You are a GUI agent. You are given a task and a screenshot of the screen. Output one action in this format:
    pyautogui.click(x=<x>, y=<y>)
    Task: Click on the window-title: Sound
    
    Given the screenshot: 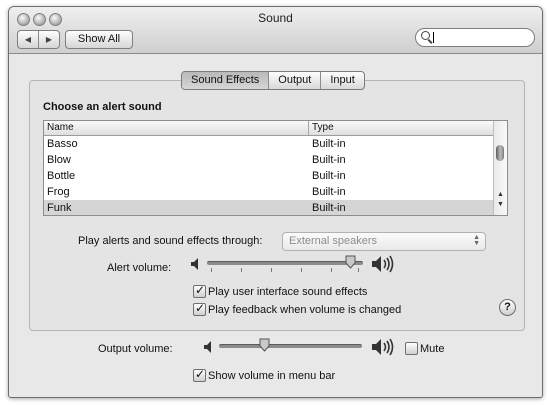 What is the action you would take?
    pyautogui.click(x=275, y=18)
    